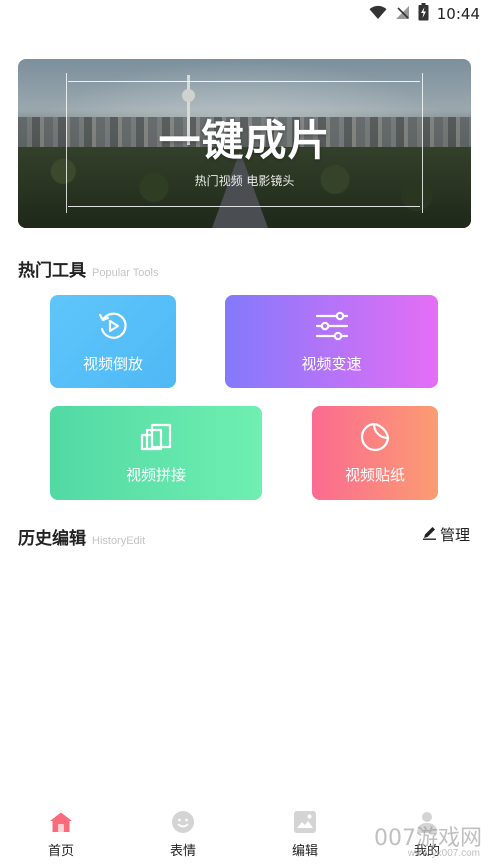  Describe the element at coordinates (52, 271) in the screenshot. I see `popular-tools-title: 热门工具` at that location.